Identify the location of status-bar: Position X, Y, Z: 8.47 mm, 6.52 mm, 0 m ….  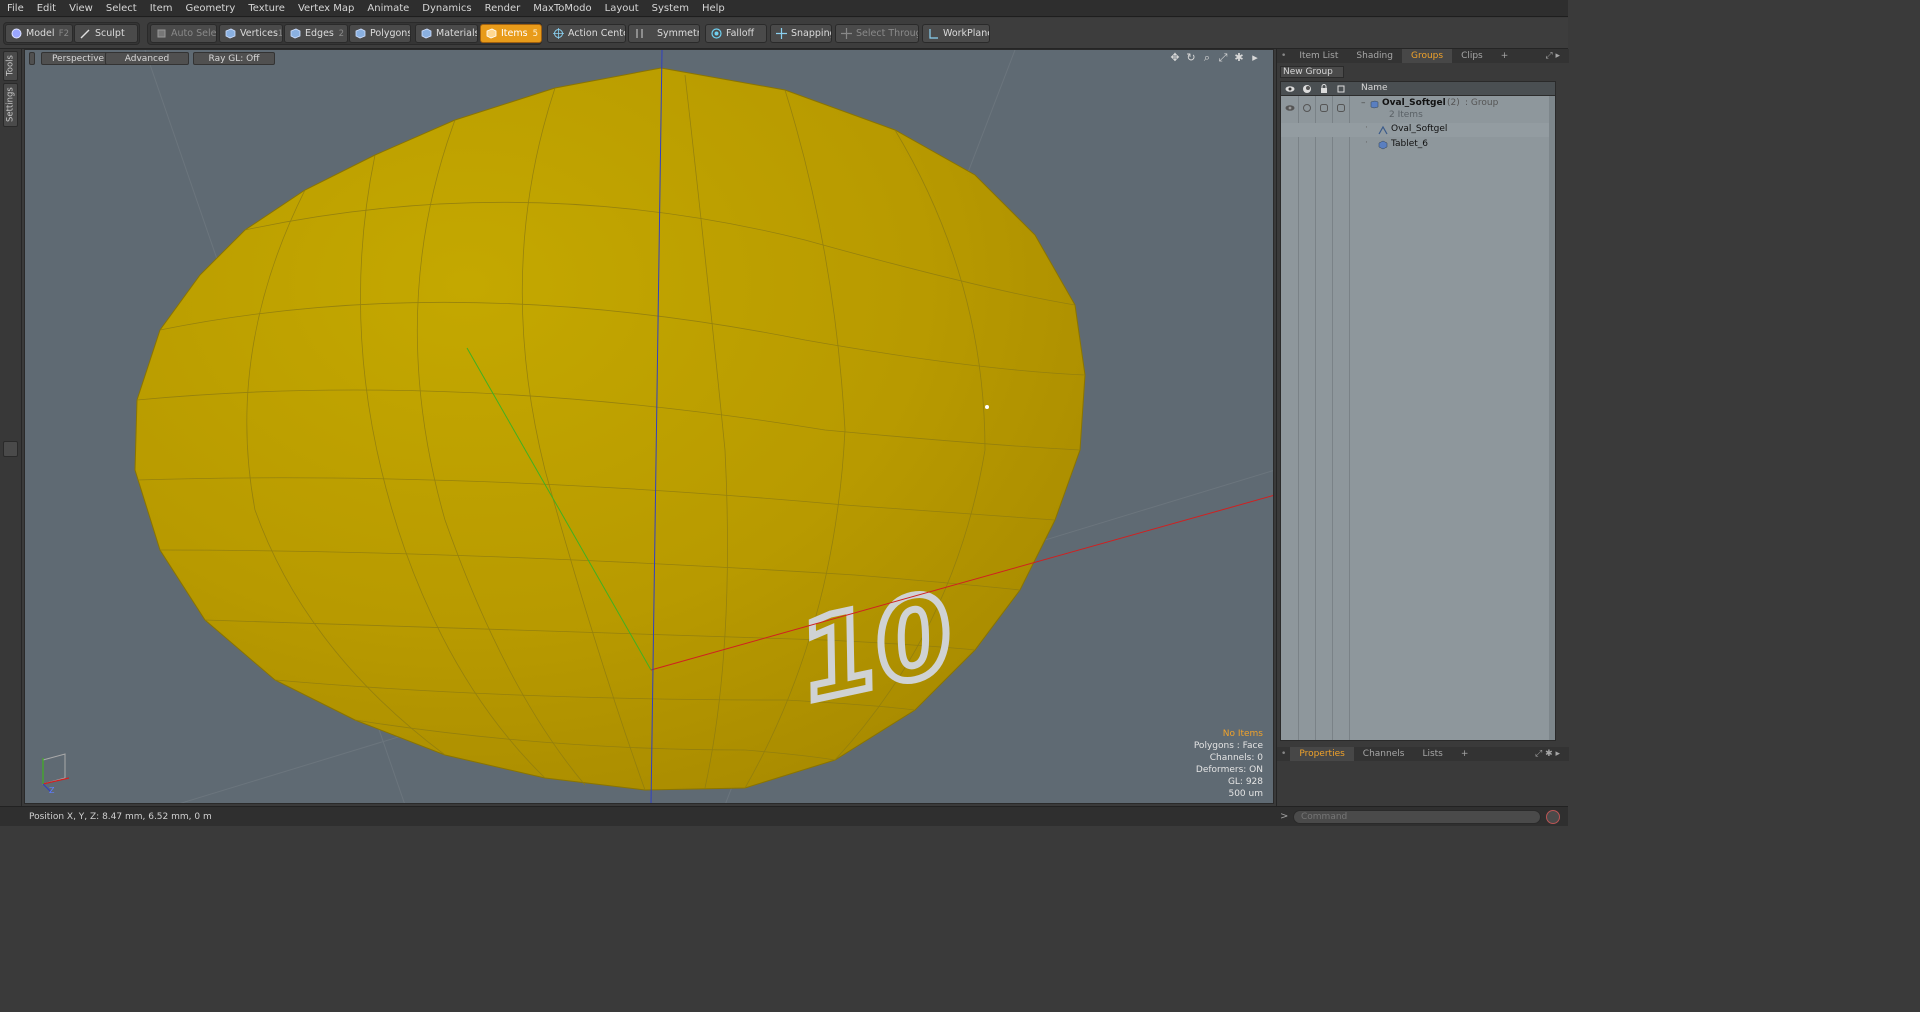
(784, 816).